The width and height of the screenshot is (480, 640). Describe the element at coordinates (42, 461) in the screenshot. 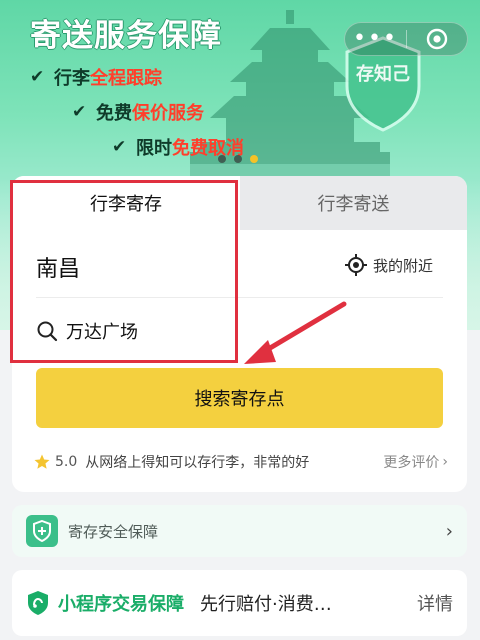

I see `star-icon` at that location.